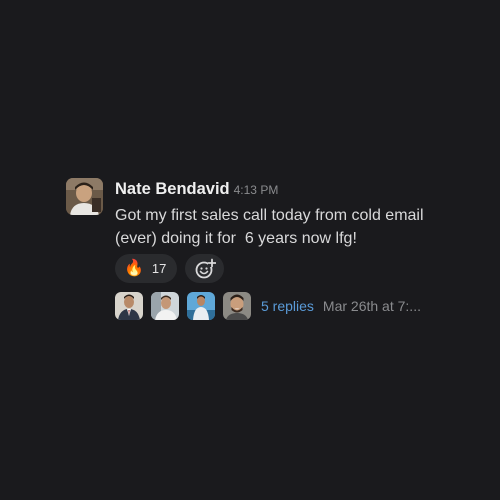  What do you see at coordinates (134, 268) in the screenshot?
I see `fire-emoji-icon: 🔥` at bounding box center [134, 268].